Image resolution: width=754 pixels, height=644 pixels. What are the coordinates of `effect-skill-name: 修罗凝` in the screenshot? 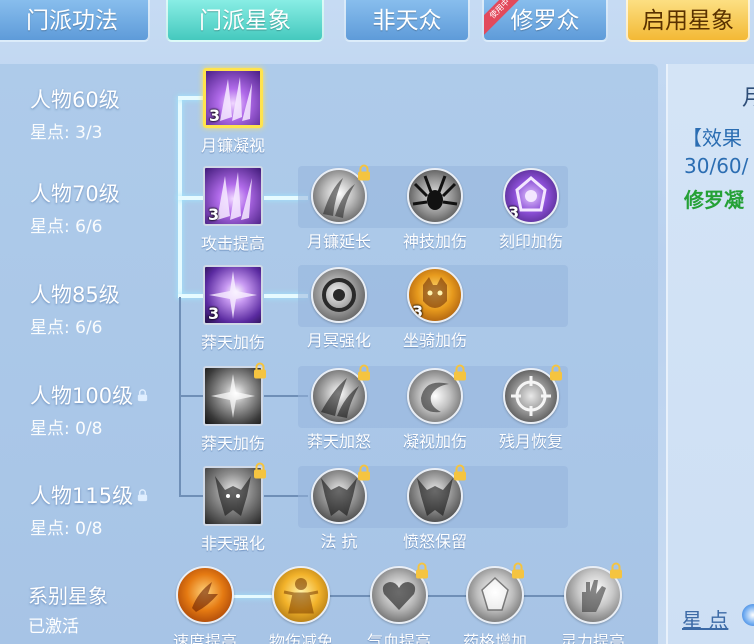 It's located at (714, 200).